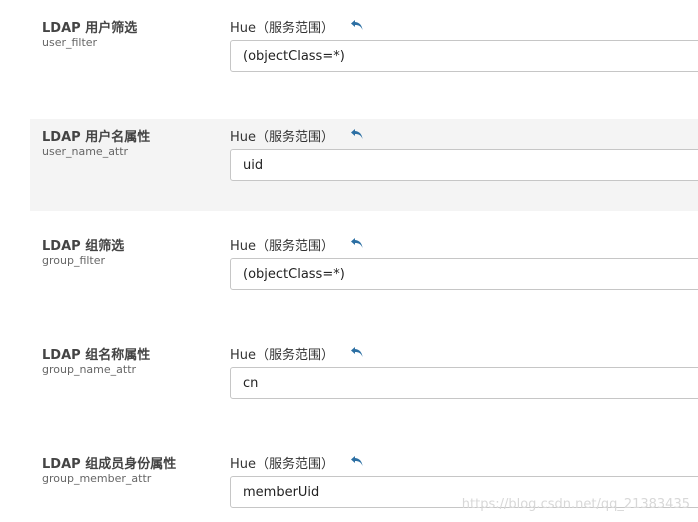  Describe the element at coordinates (85, 151) in the screenshot. I see `property-key: user_name_attr` at that location.